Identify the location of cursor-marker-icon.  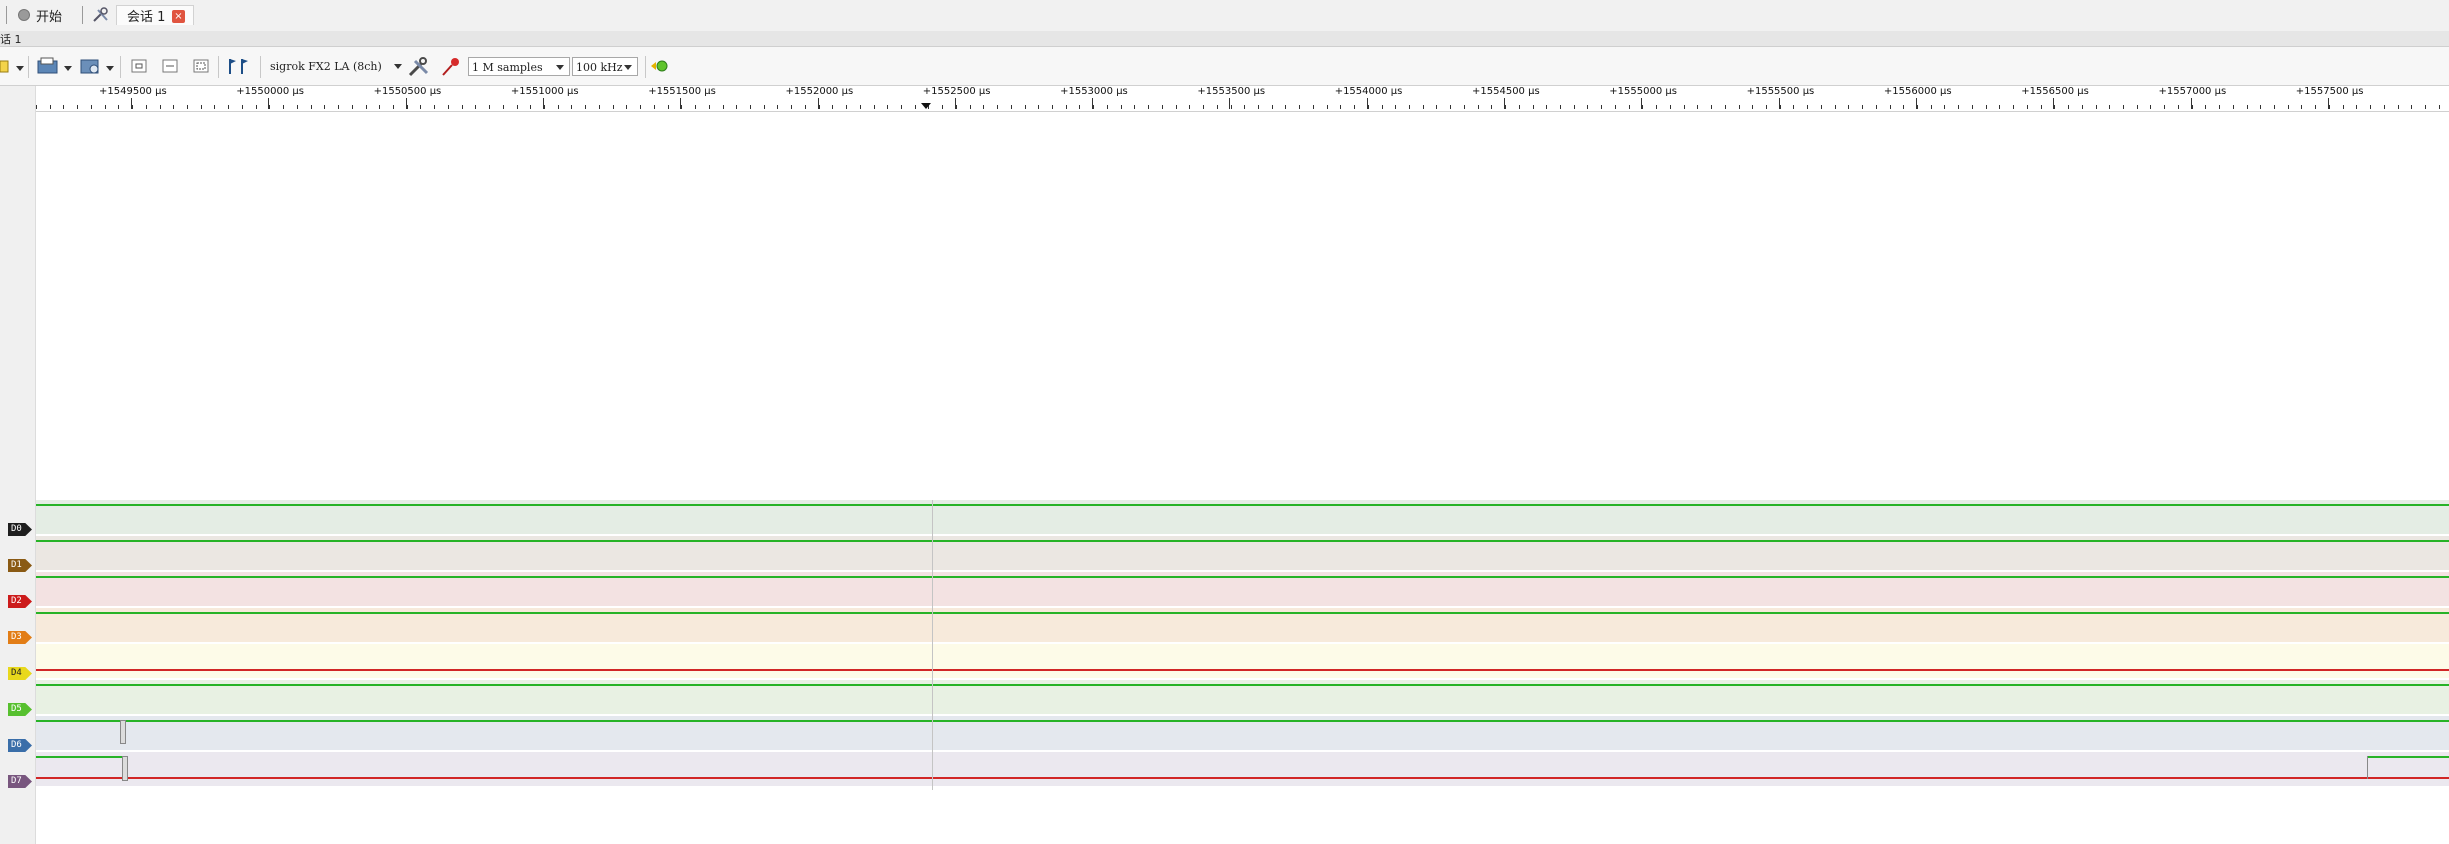
(926, 106).